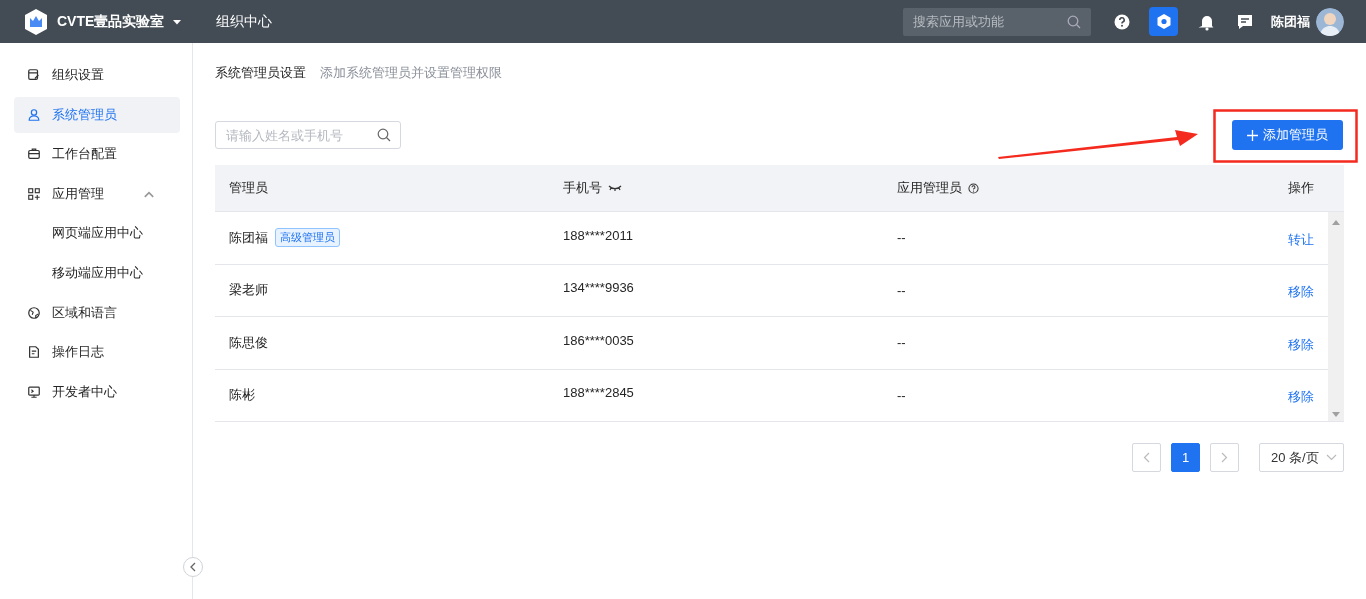  What do you see at coordinates (308, 135) in the screenshot?
I see `search-field: 请输入姓名或手机号` at bounding box center [308, 135].